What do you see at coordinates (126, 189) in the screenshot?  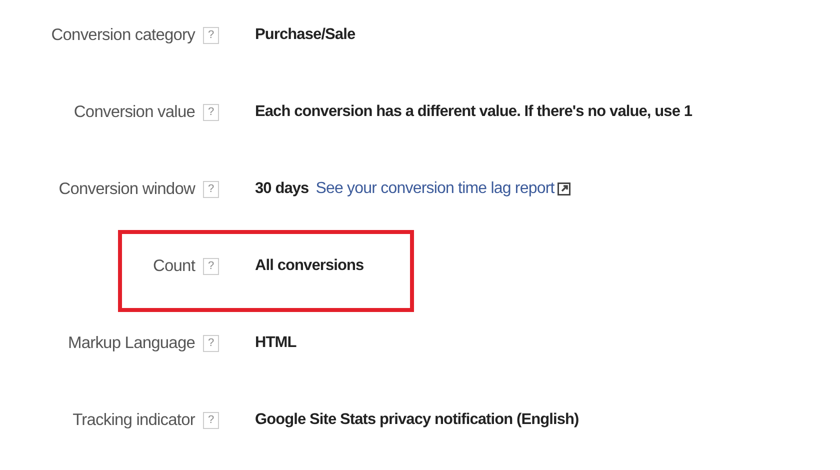 I see `setting-label: Conversion window` at bounding box center [126, 189].